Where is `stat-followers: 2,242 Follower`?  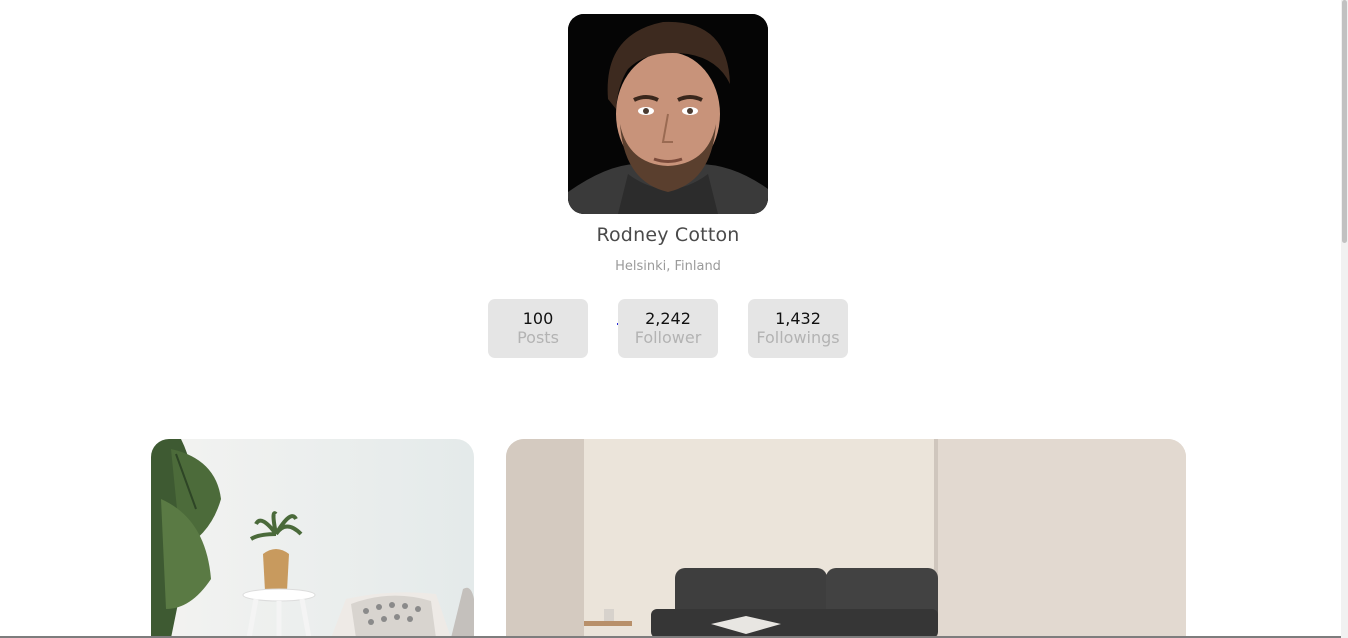 stat-followers: 2,242 Follower is located at coordinates (668, 328).